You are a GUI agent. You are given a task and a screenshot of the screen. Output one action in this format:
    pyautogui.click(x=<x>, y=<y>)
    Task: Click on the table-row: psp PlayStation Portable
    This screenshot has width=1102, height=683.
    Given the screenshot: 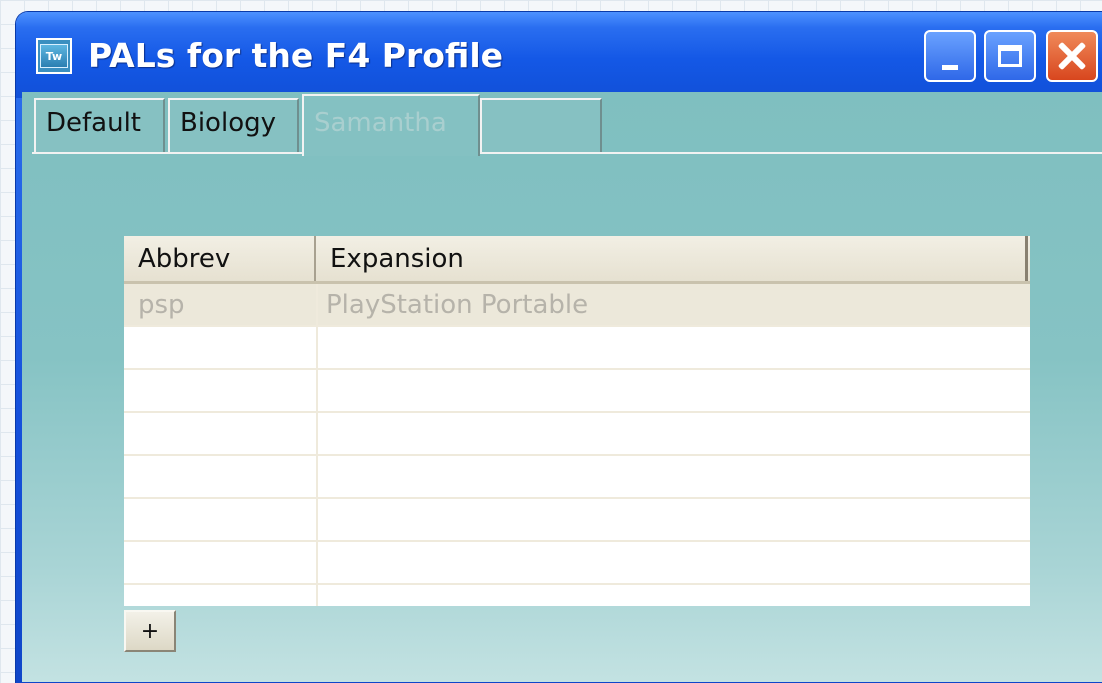 What is the action you would take?
    pyautogui.click(x=577, y=305)
    